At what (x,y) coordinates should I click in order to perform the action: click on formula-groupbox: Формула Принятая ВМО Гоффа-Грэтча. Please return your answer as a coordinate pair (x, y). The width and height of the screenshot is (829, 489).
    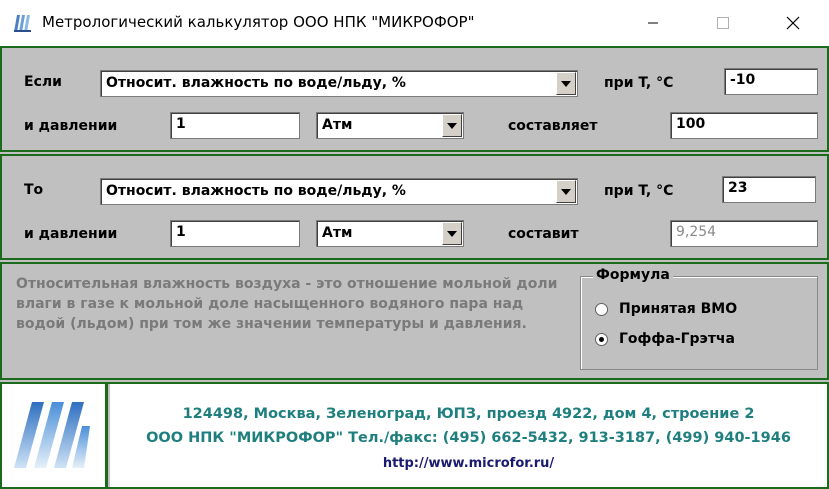
    Looking at the image, I should click on (699, 318).